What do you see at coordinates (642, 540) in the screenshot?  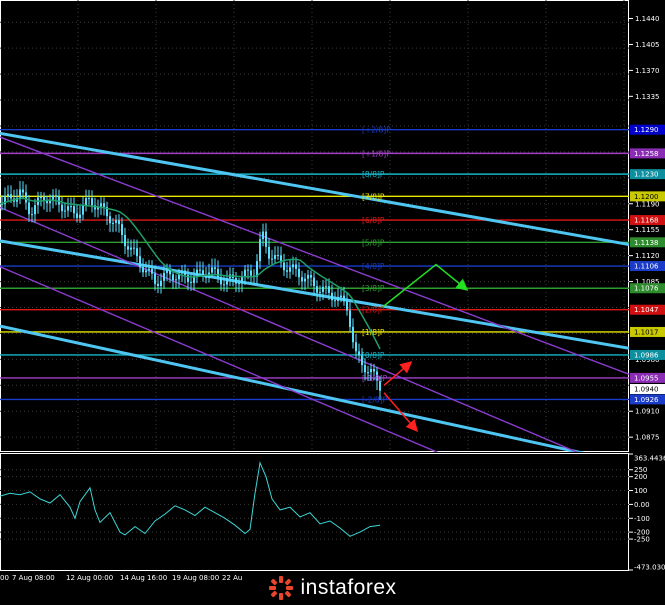 I see `indicator-tick-label: -250` at bounding box center [642, 540].